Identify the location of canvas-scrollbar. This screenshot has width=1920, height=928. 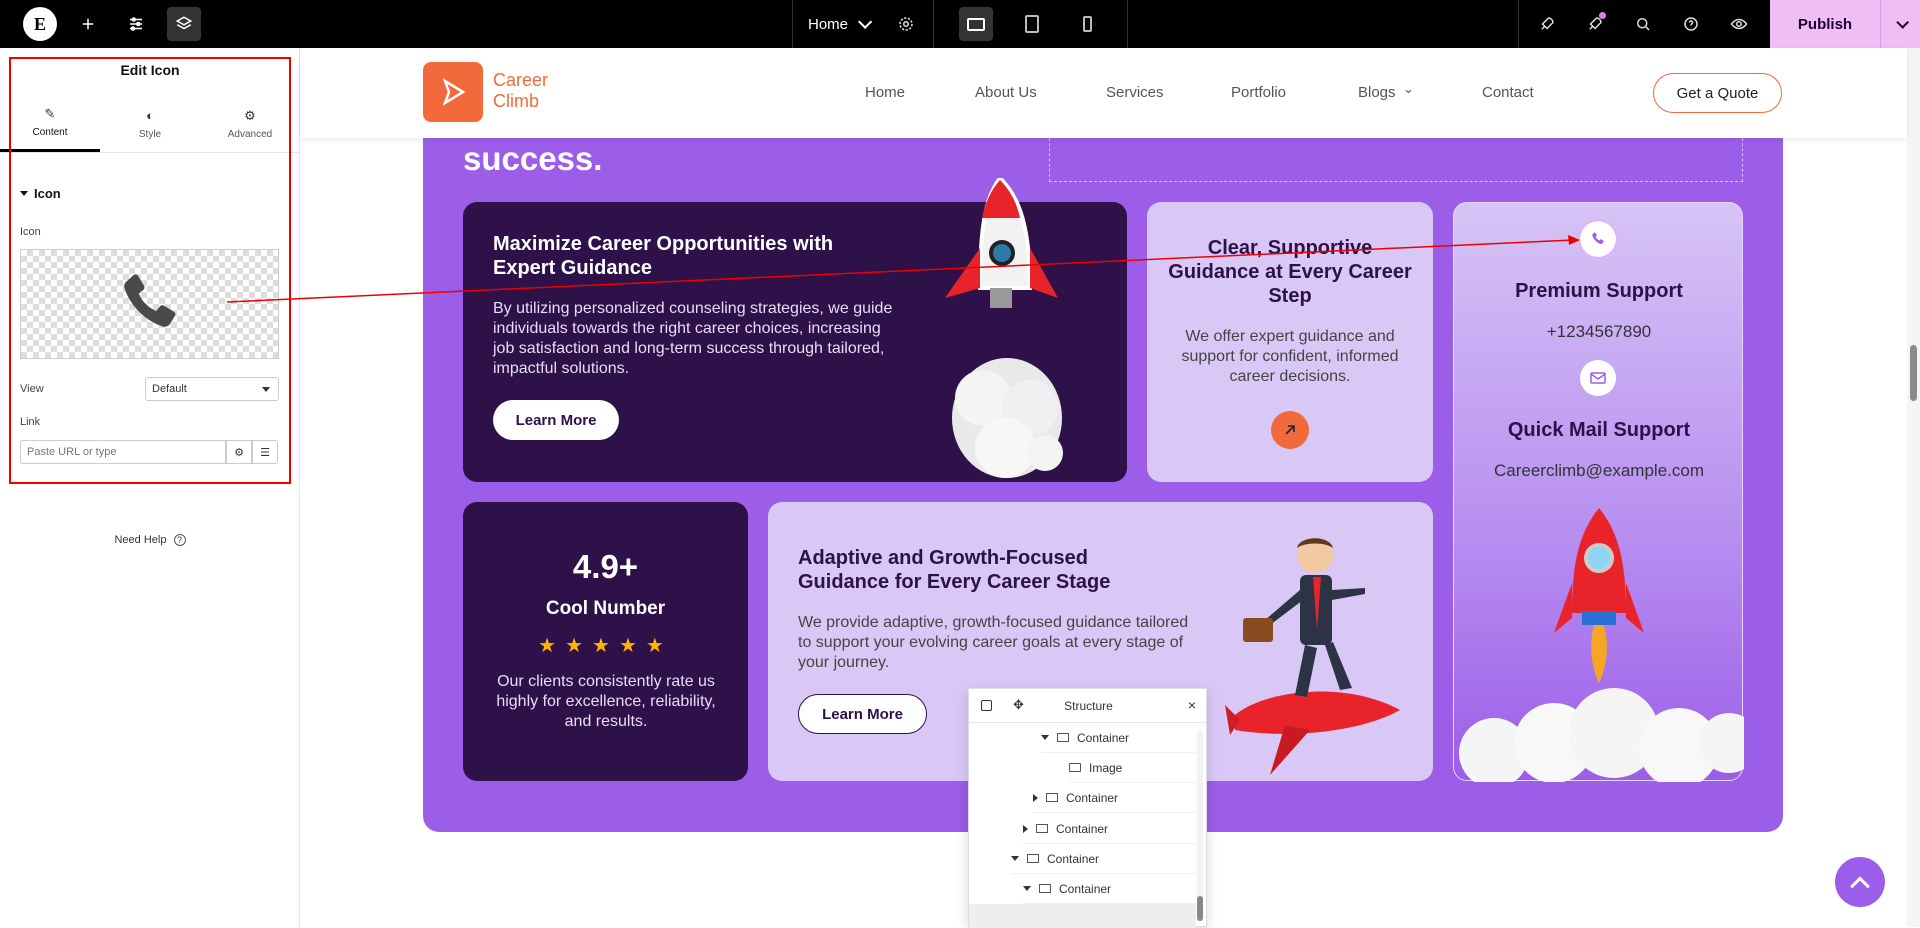
(1913, 487).